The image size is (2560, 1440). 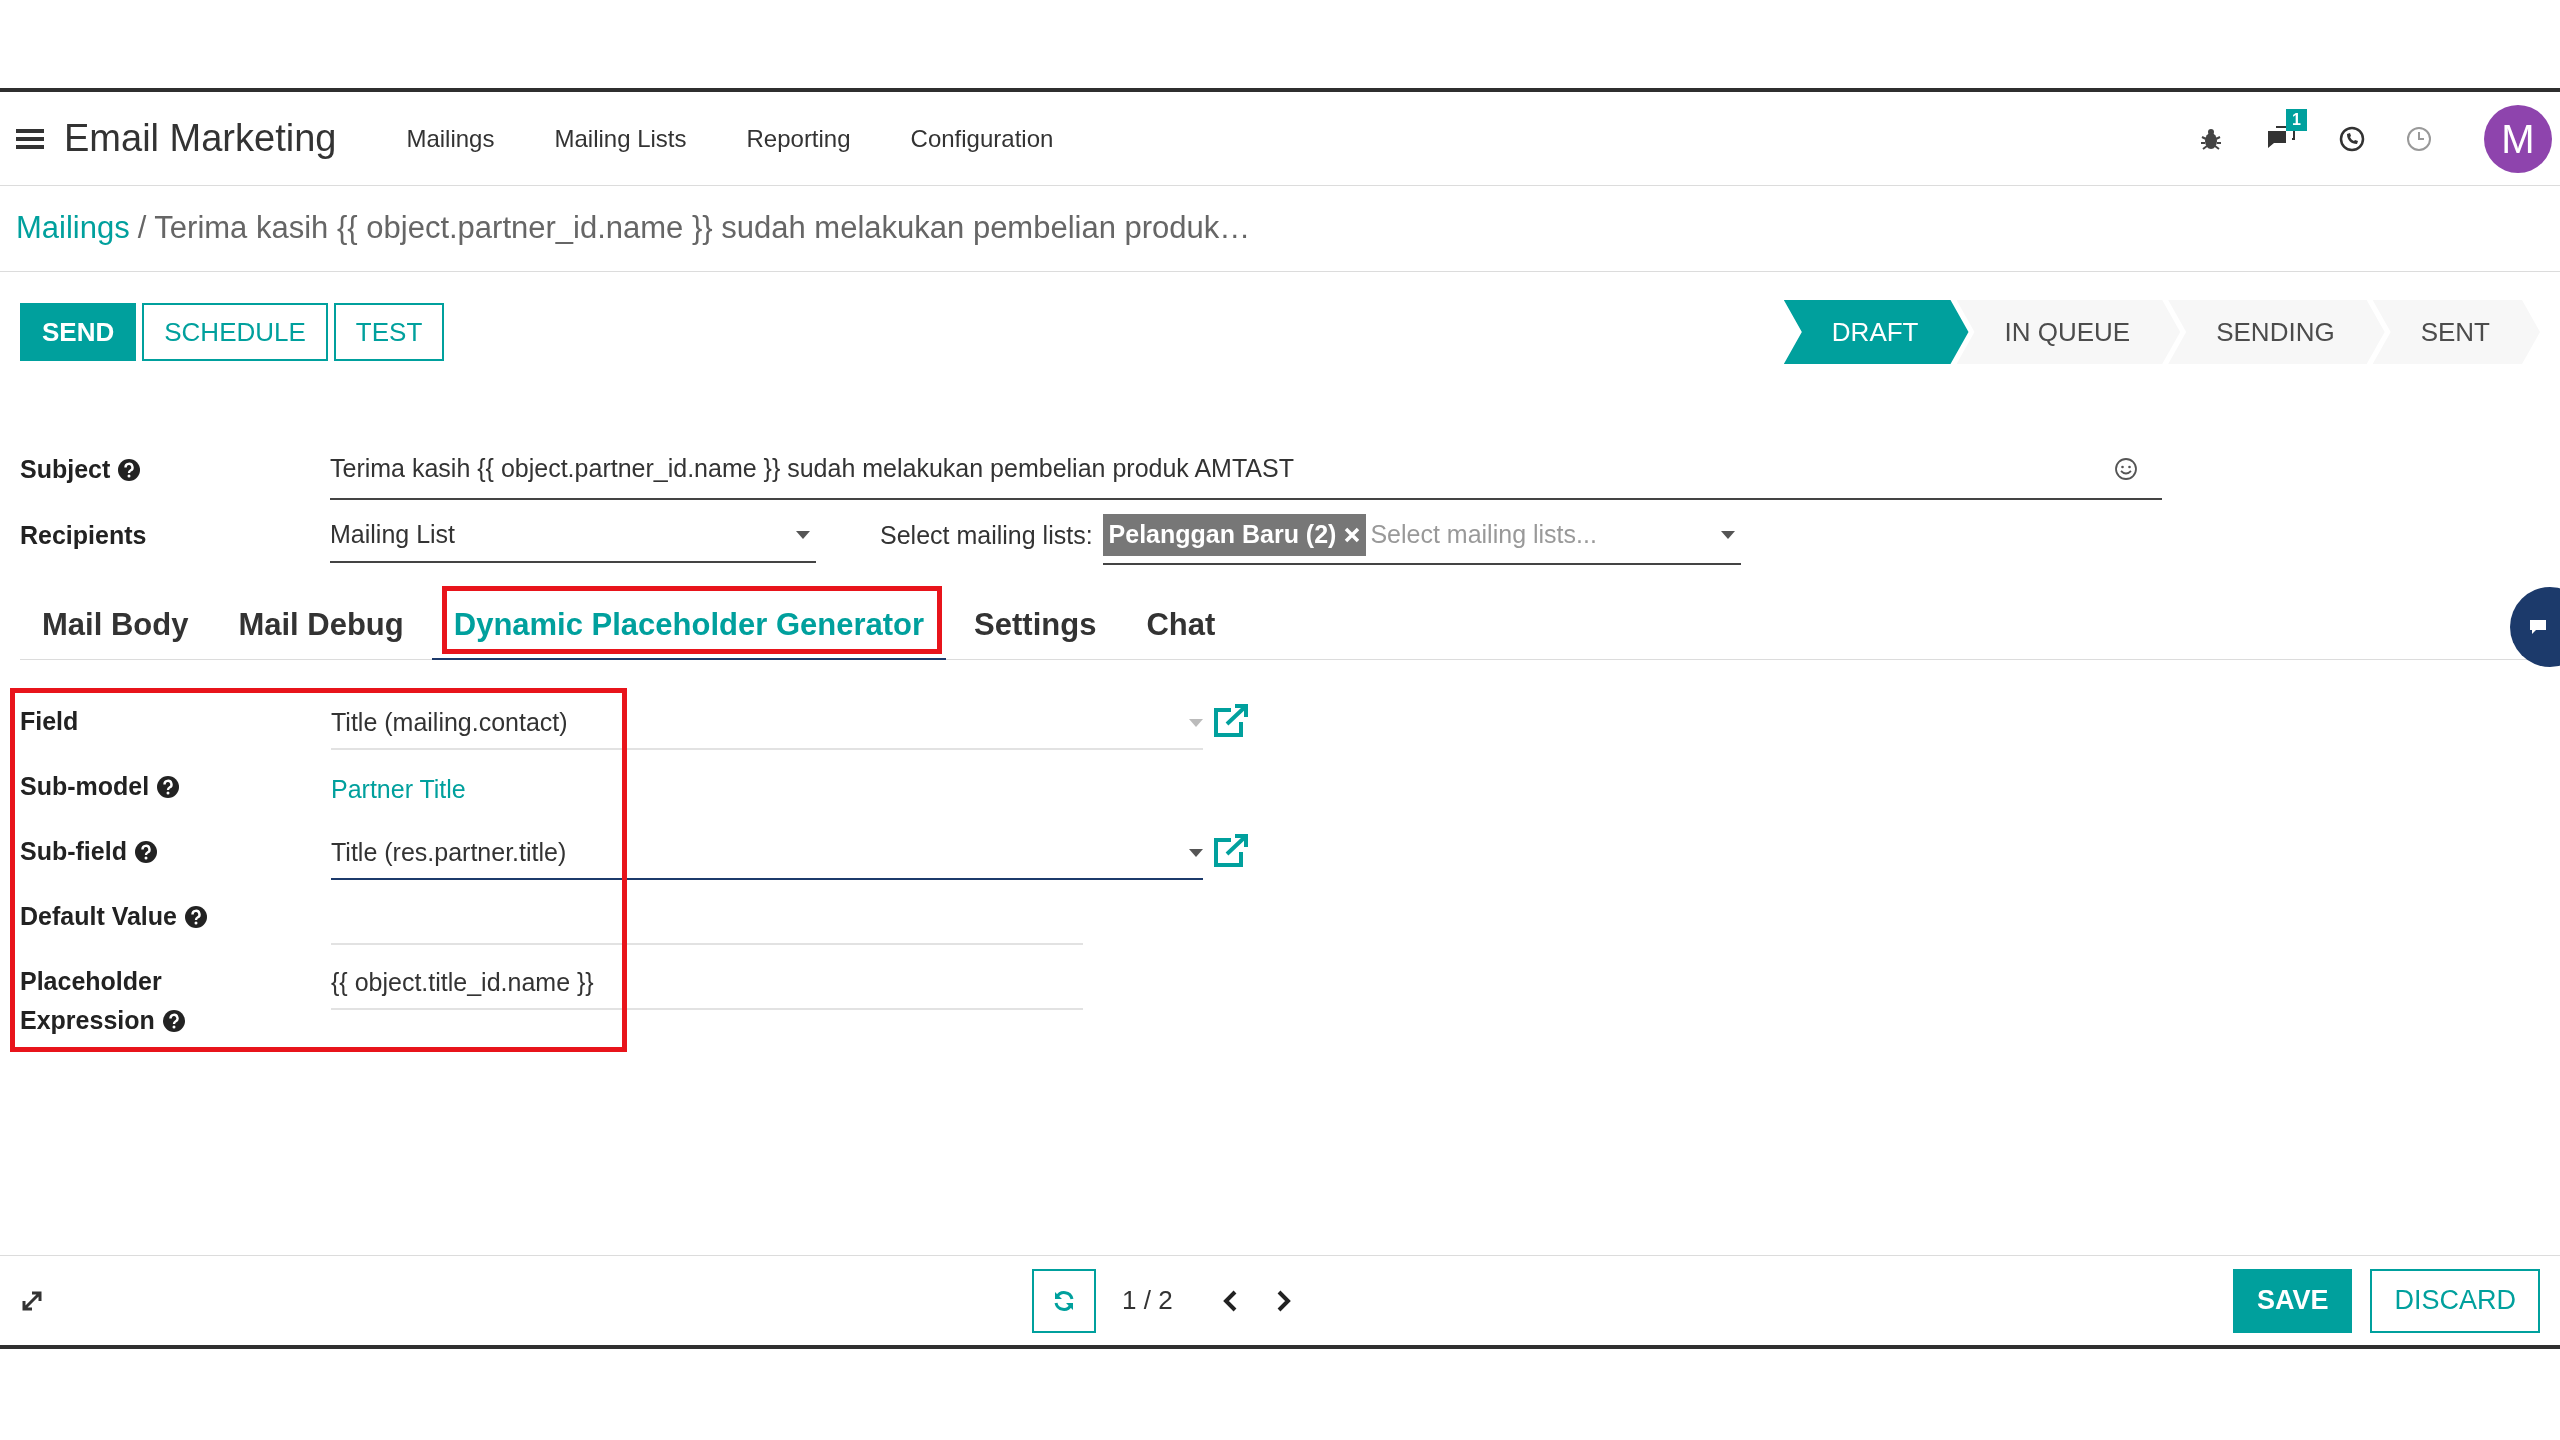 What do you see at coordinates (140, 916) in the screenshot?
I see `field-label: Default Value` at bounding box center [140, 916].